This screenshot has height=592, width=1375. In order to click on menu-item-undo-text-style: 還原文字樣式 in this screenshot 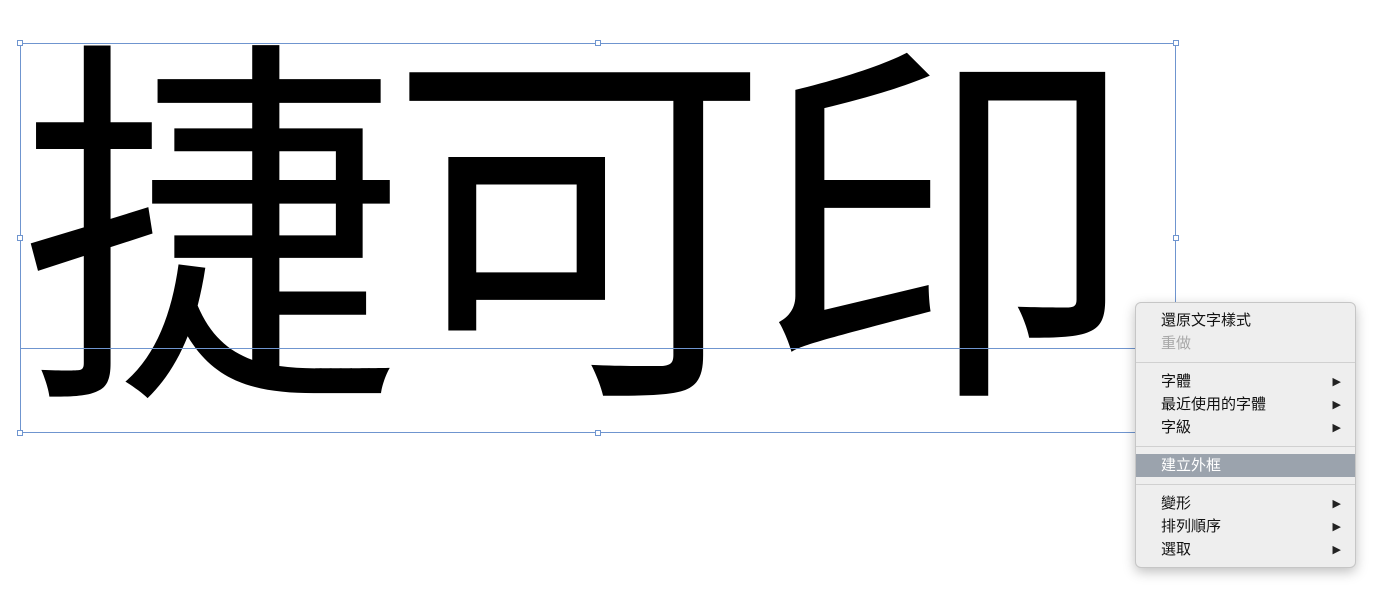, I will do `click(1245, 320)`.